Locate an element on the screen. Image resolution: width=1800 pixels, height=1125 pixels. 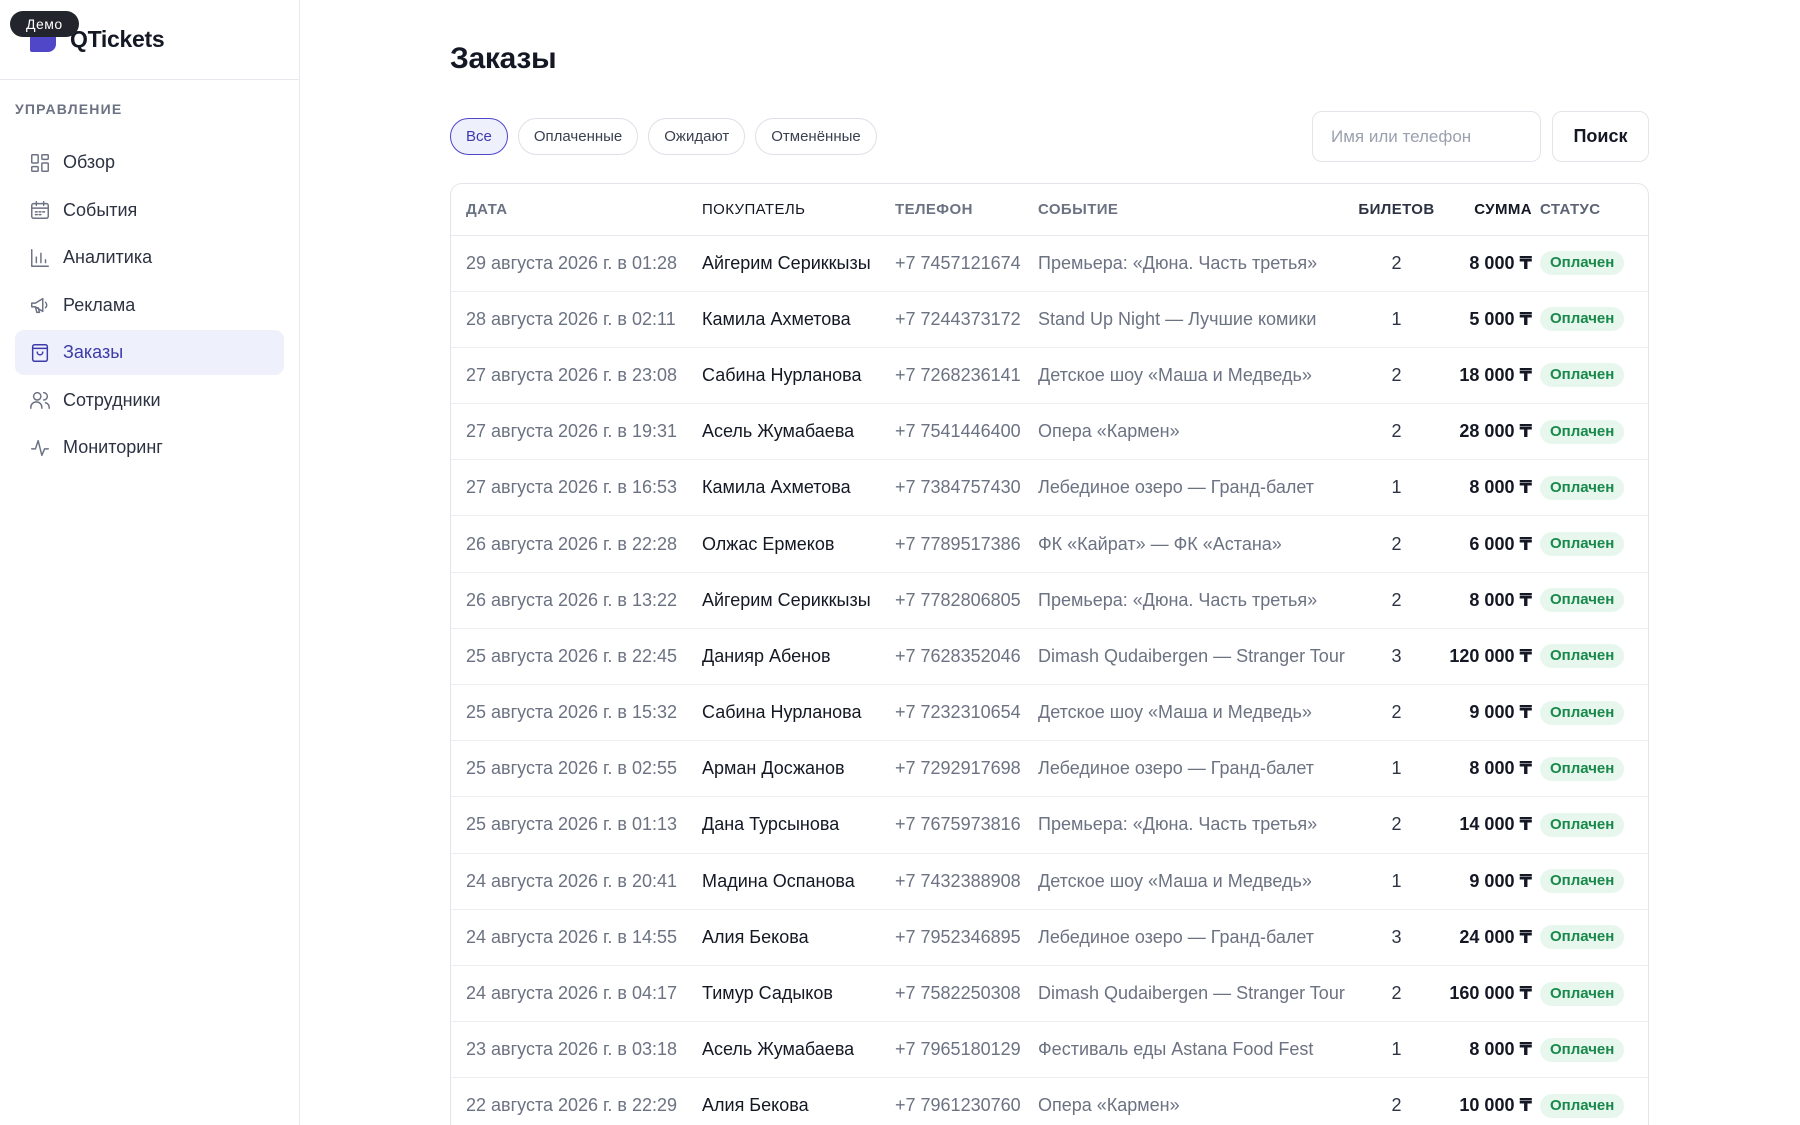
order-date: 26 августа 2026 г. в 22:28 is located at coordinates (576, 544).